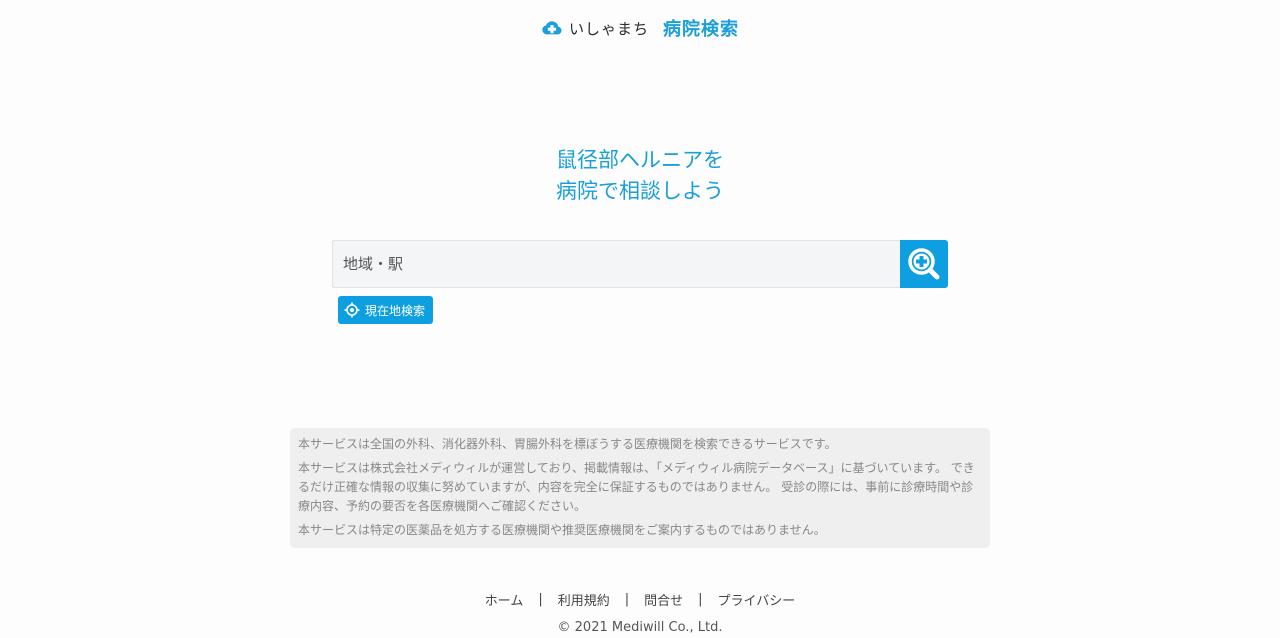 This screenshot has height=638, width=1280. What do you see at coordinates (395, 310) in the screenshot?
I see `current-location-search-label: 現在地検索` at bounding box center [395, 310].